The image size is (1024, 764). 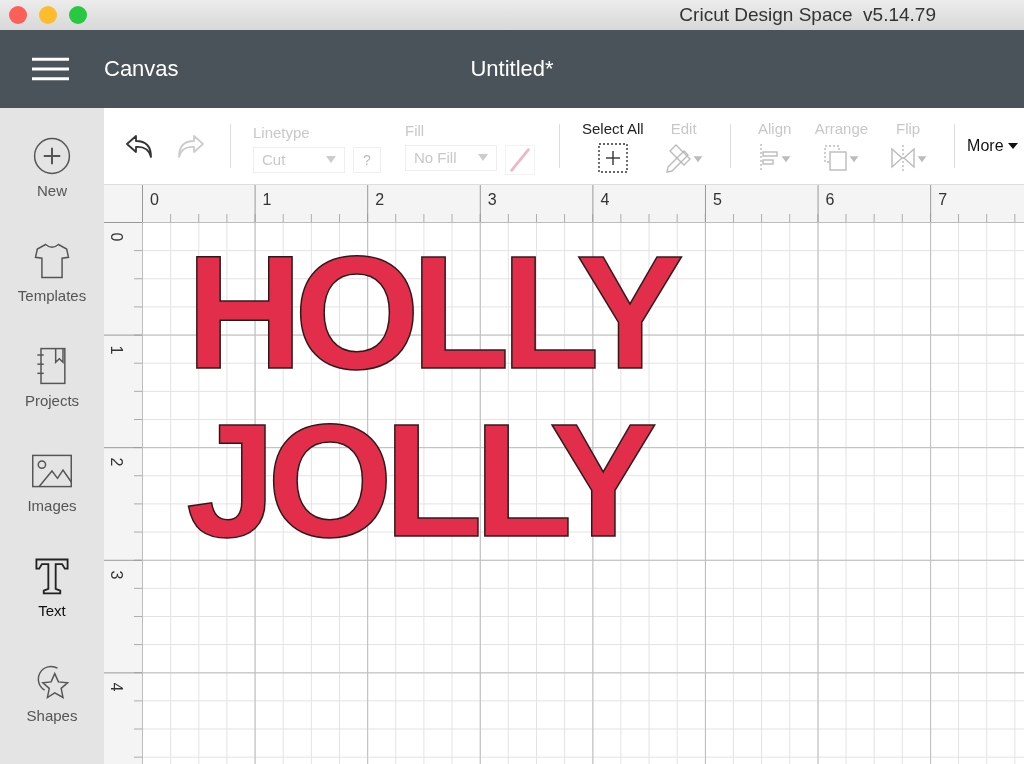 I want to click on minimize-button, so click(x=48, y=15).